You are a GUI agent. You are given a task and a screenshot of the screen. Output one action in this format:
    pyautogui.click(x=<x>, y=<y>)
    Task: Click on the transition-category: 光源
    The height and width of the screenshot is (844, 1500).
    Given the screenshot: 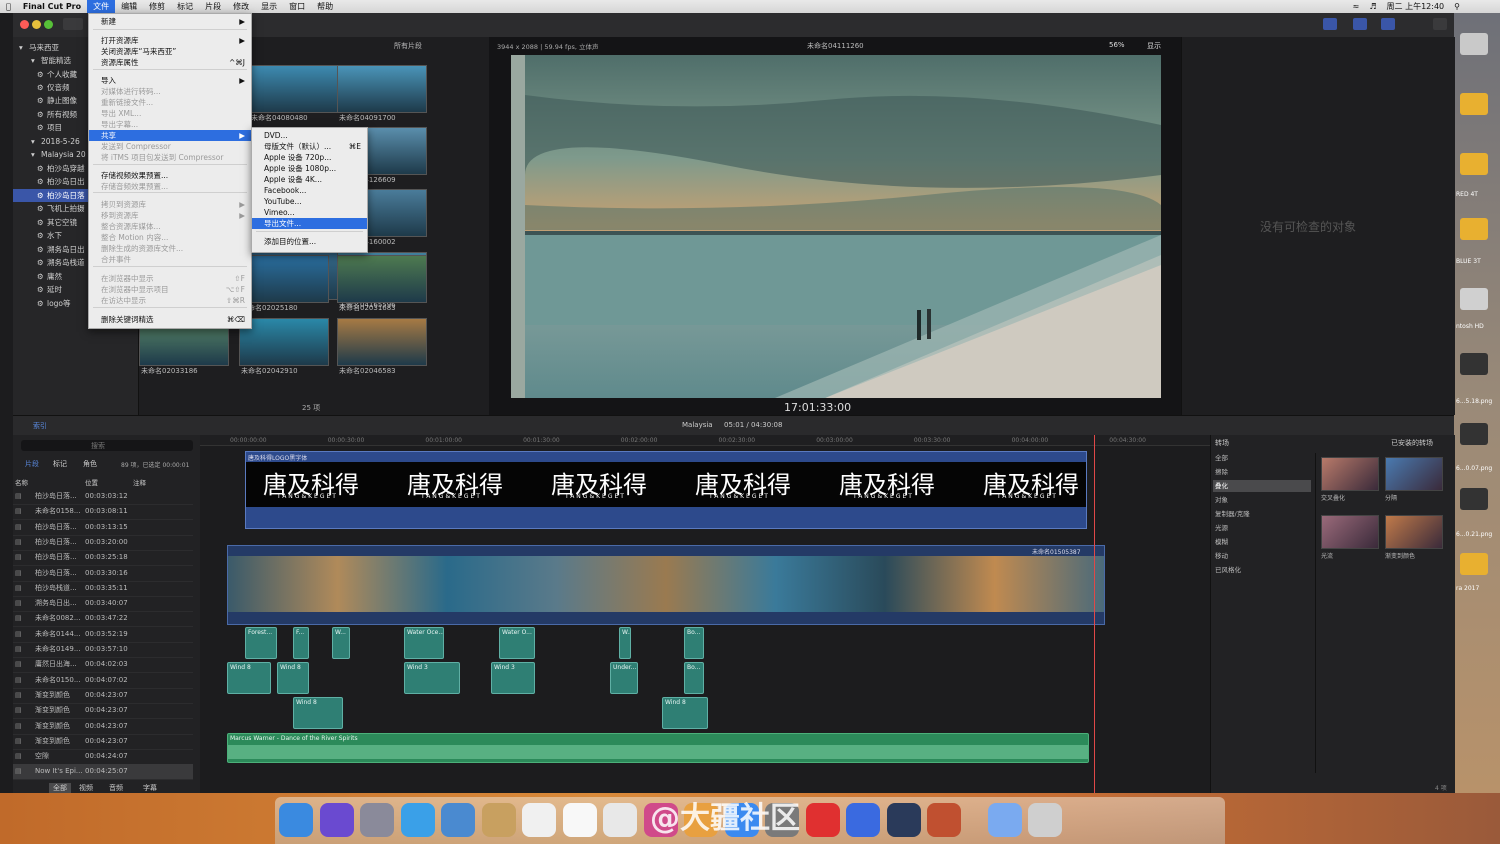 What is the action you would take?
    pyautogui.click(x=1262, y=528)
    